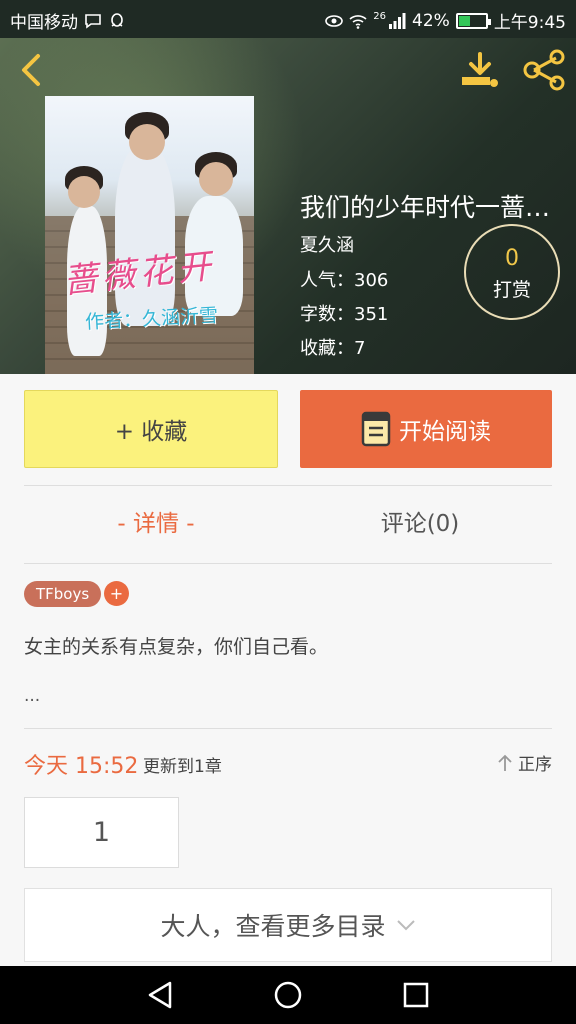 The image size is (576, 1024). What do you see at coordinates (535, 765) in the screenshot?
I see `sort-order-label: 正序` at bounding box center [535, 765].